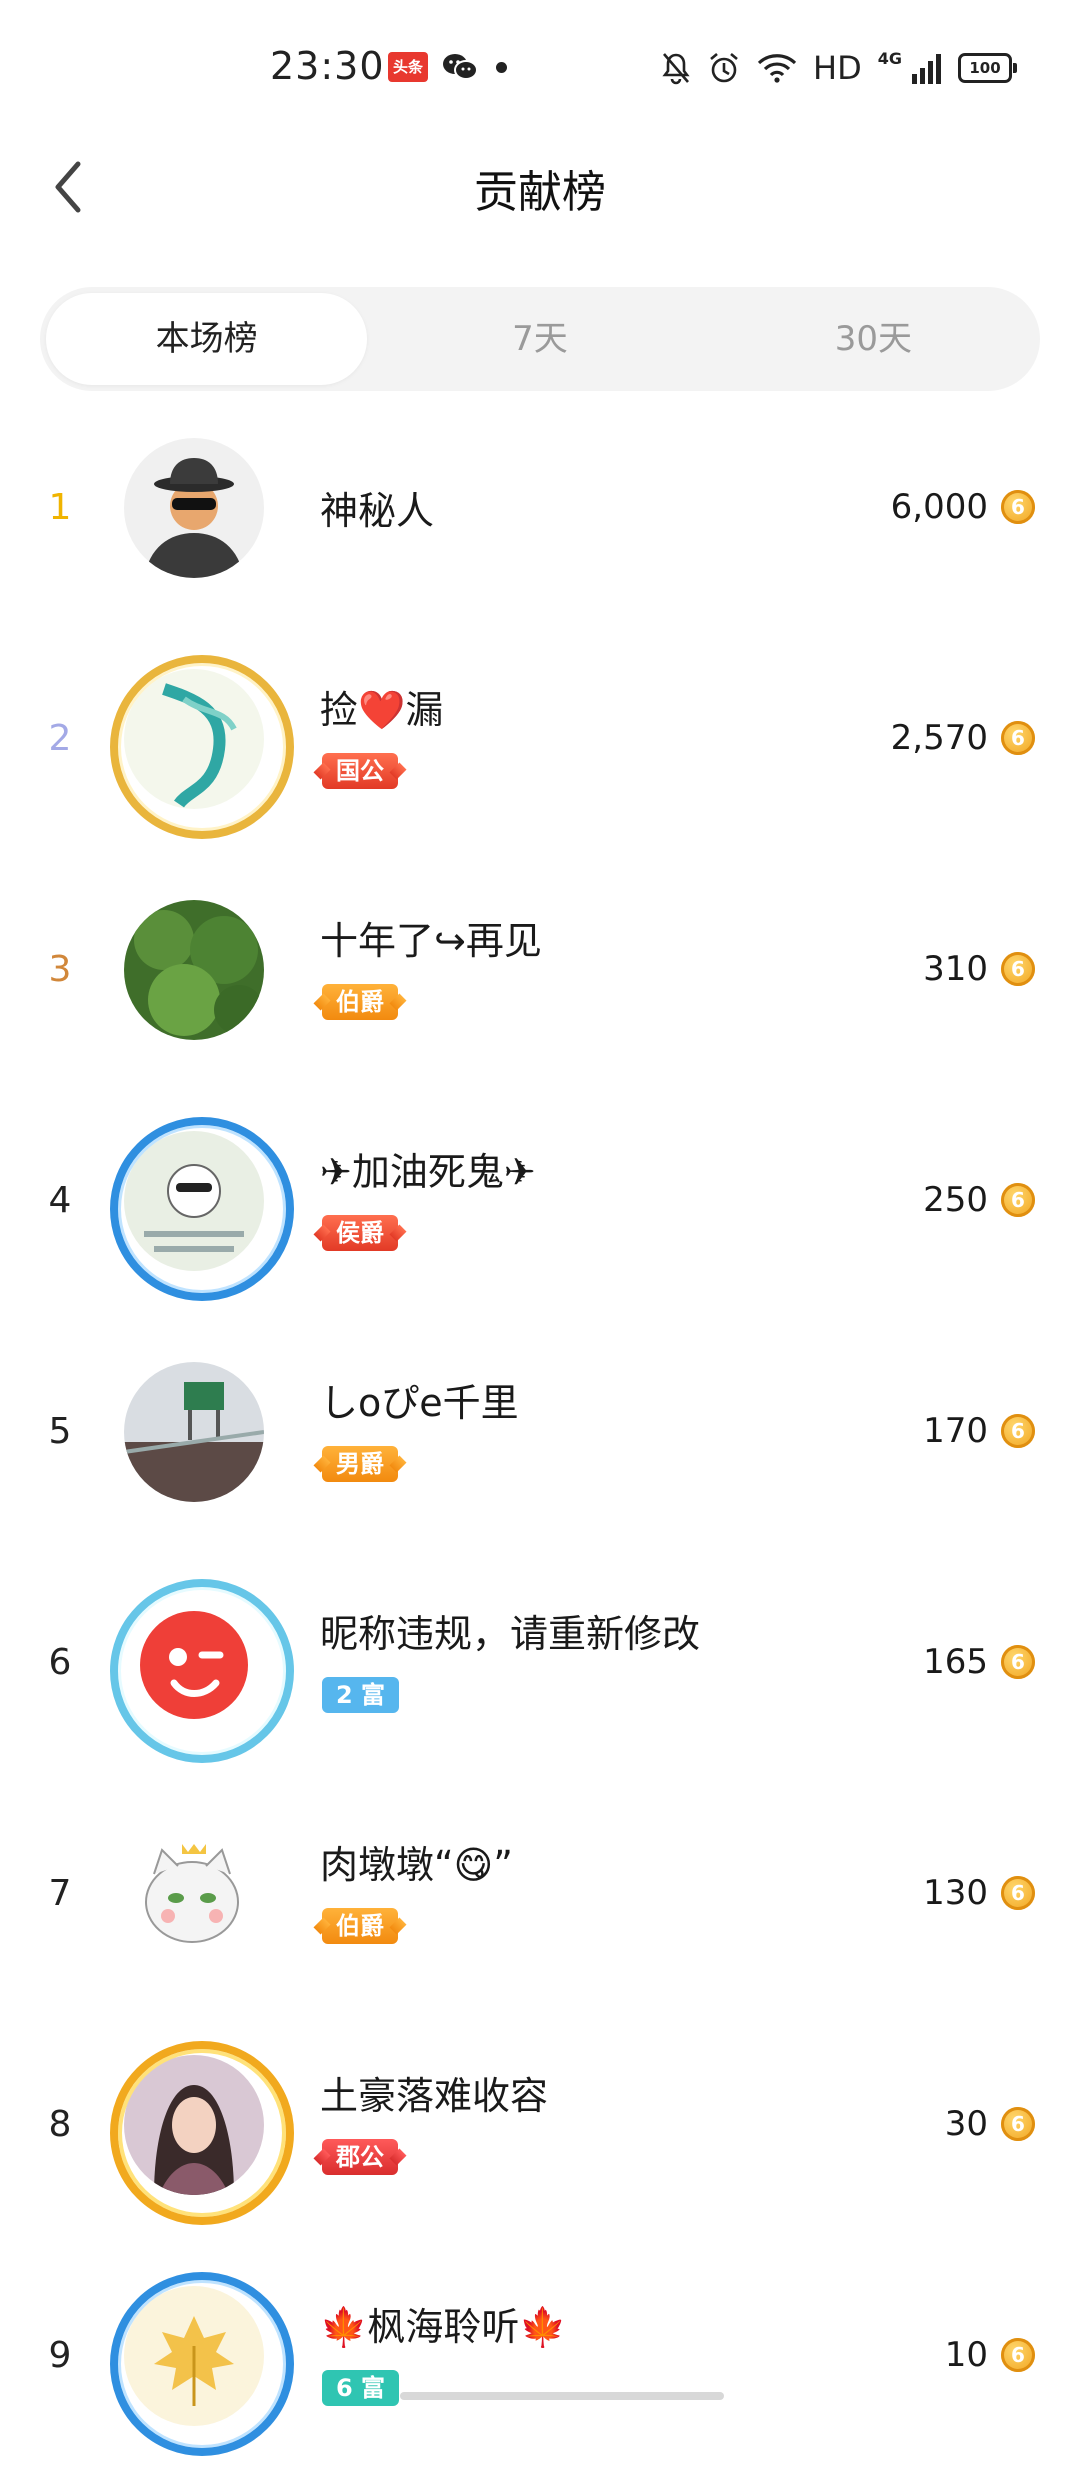  What do you see at coordinates (540, 738) in the screenshot?
I see `ranking-row: 2 捡❤️漏 国公 2,570 6` at bounding box center [540, 738].